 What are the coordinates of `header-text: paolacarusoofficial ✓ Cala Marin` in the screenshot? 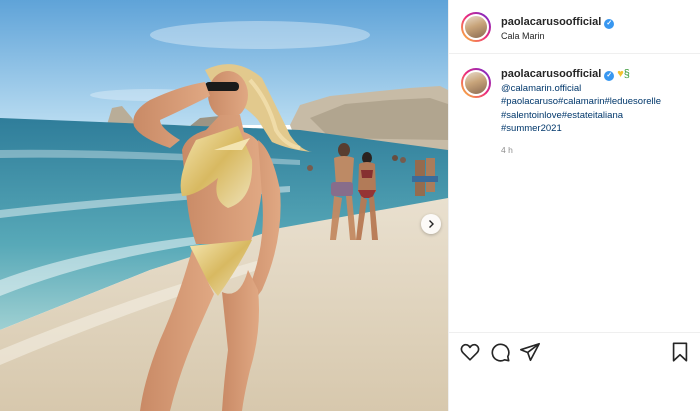 It's located at (558, 26).